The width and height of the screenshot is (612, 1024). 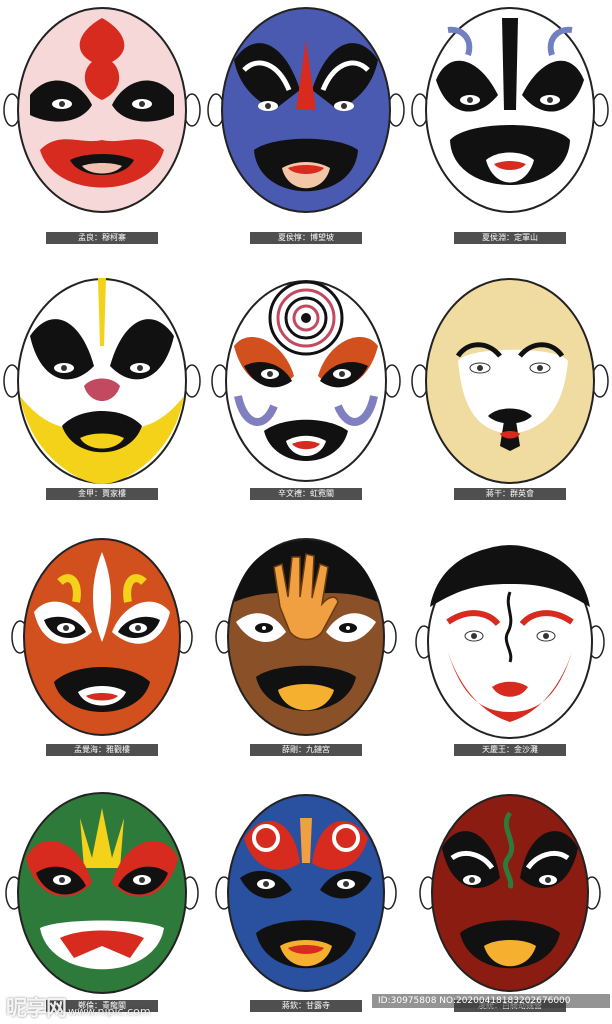 I want to click on mask-caption: 夏侯淵：定軍山, so click(x=510, y=238).